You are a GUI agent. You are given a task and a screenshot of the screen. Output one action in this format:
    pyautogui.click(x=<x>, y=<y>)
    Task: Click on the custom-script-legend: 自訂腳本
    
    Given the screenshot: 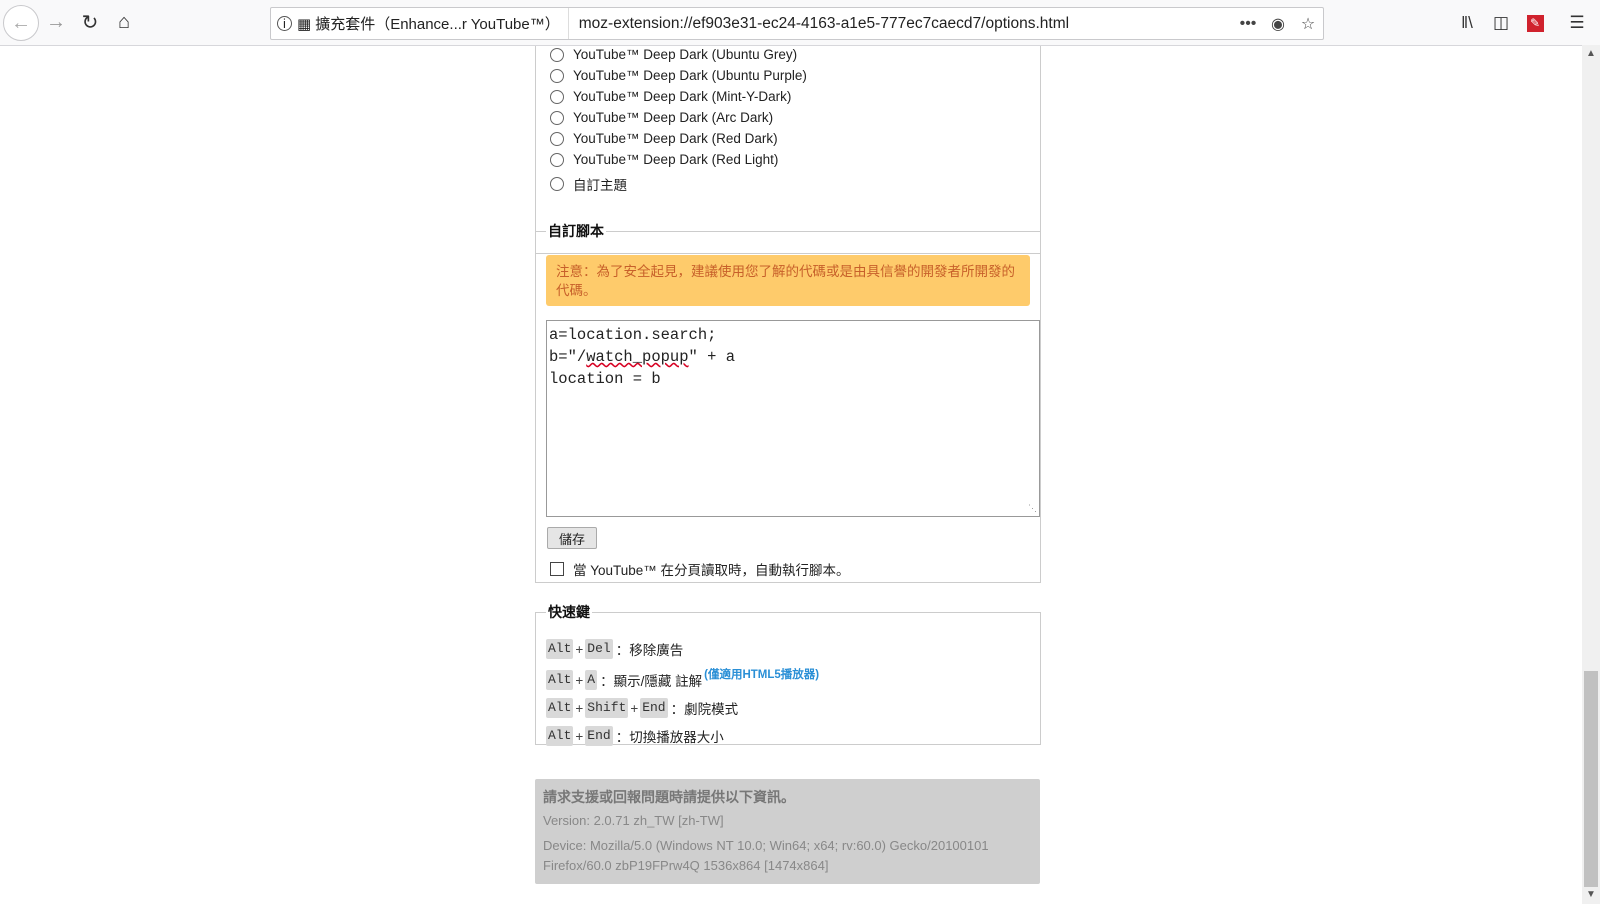 What is the action you would take?
    pyautogui.click(x=576, y=231)
    